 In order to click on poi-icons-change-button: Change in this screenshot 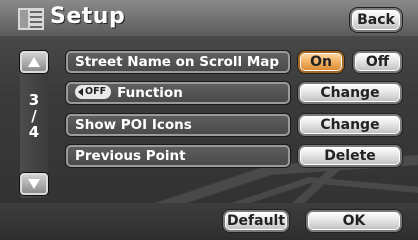, I will do `click(350, 125)`.